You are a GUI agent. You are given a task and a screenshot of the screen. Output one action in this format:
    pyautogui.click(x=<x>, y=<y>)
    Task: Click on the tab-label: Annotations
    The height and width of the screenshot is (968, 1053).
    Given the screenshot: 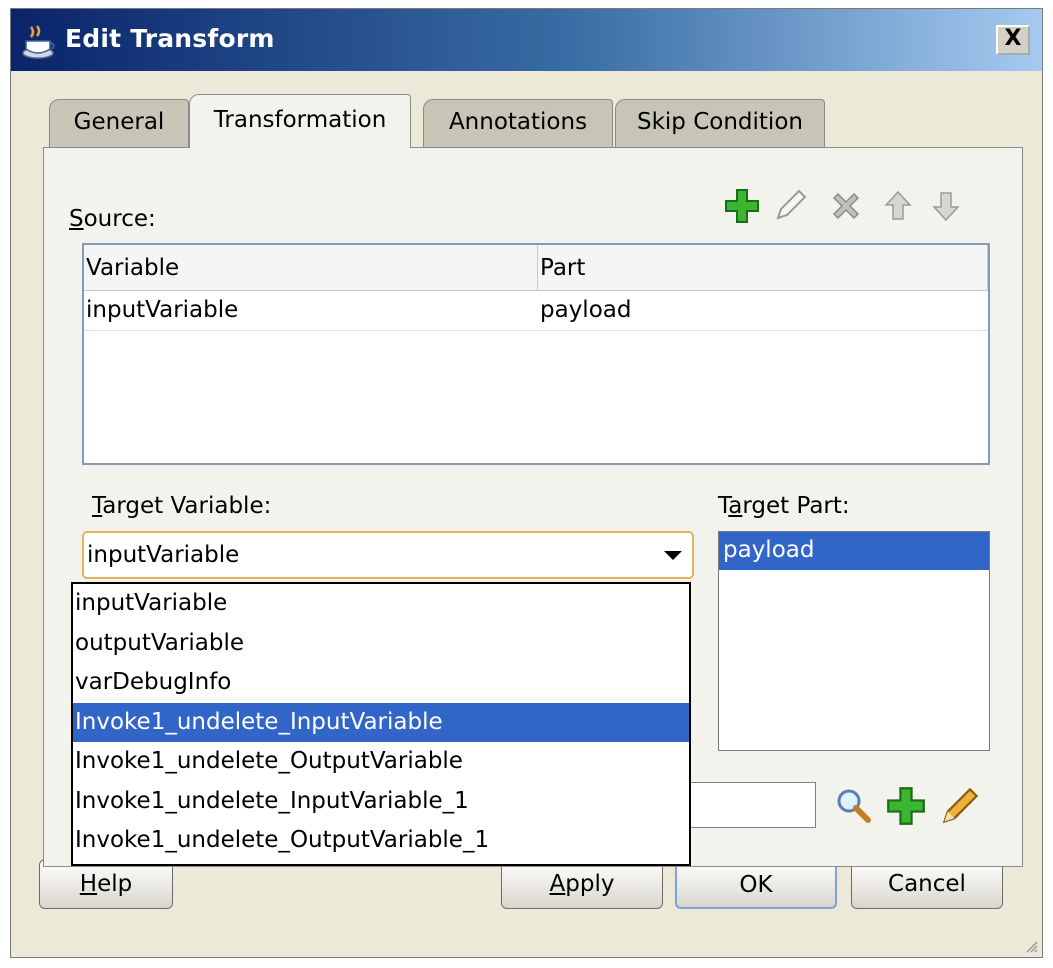 What is the action you would take?
    pyautogui.click(x=518, y=122)
    